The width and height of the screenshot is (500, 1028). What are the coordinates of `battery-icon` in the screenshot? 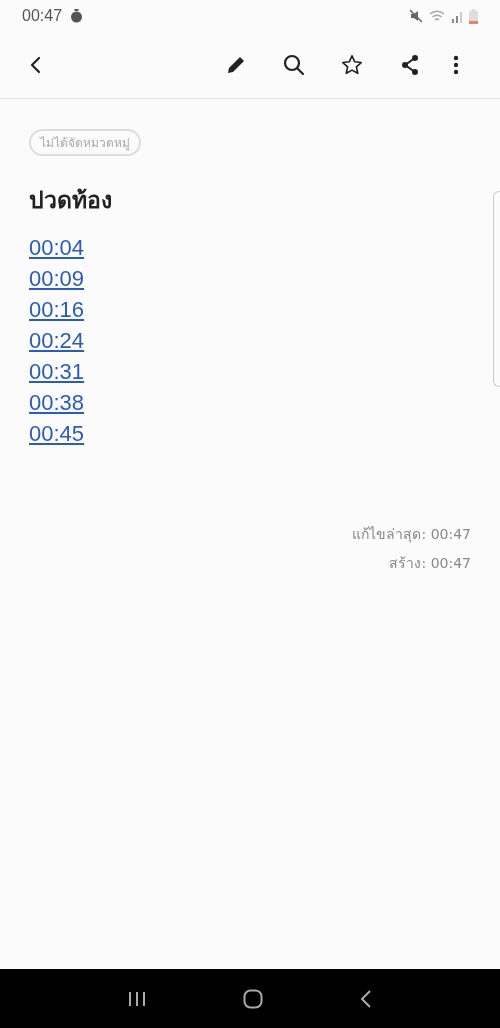 It's located at (473, 16).